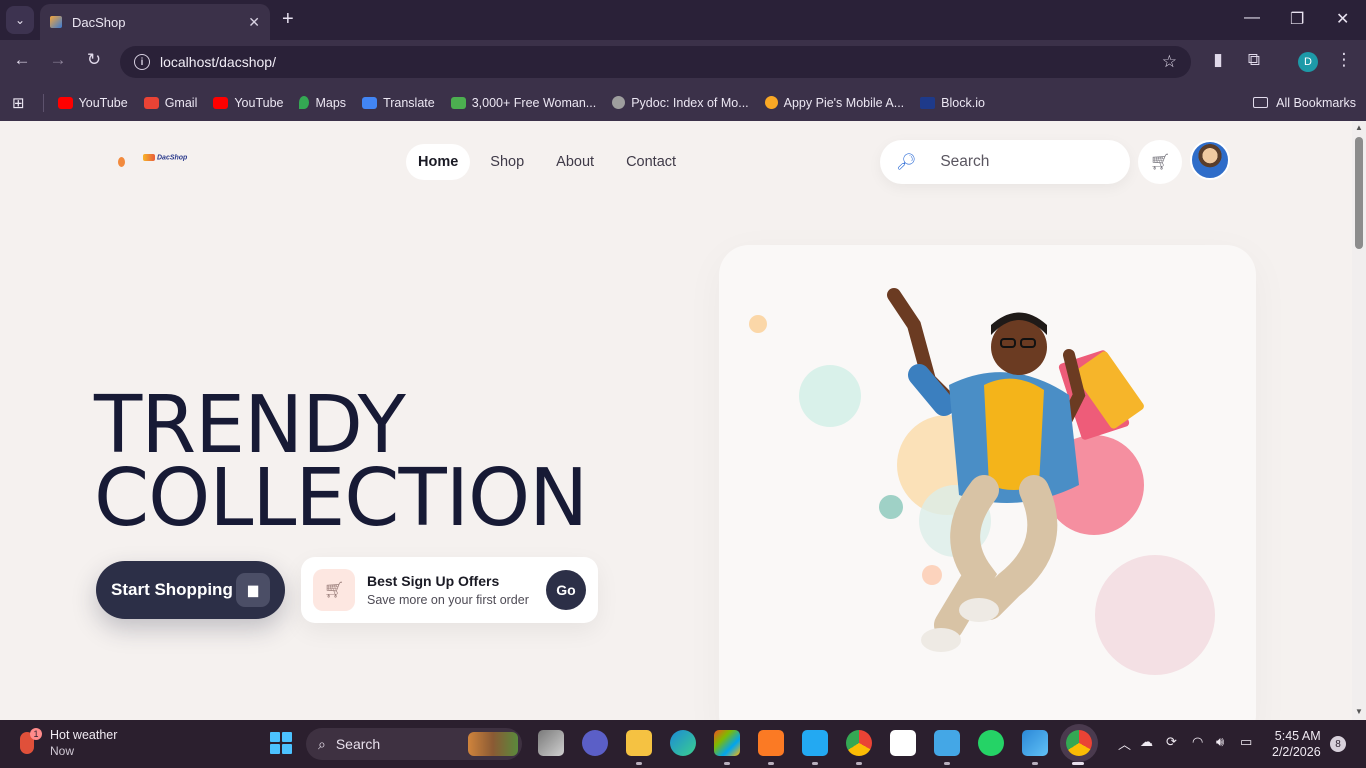 Image resolution: width=1366 pixels, height=768 pixels. What do you see at coordinates (370, 102) in the screenshot?
I see `translate-icon` at bounding box center [370, 102].